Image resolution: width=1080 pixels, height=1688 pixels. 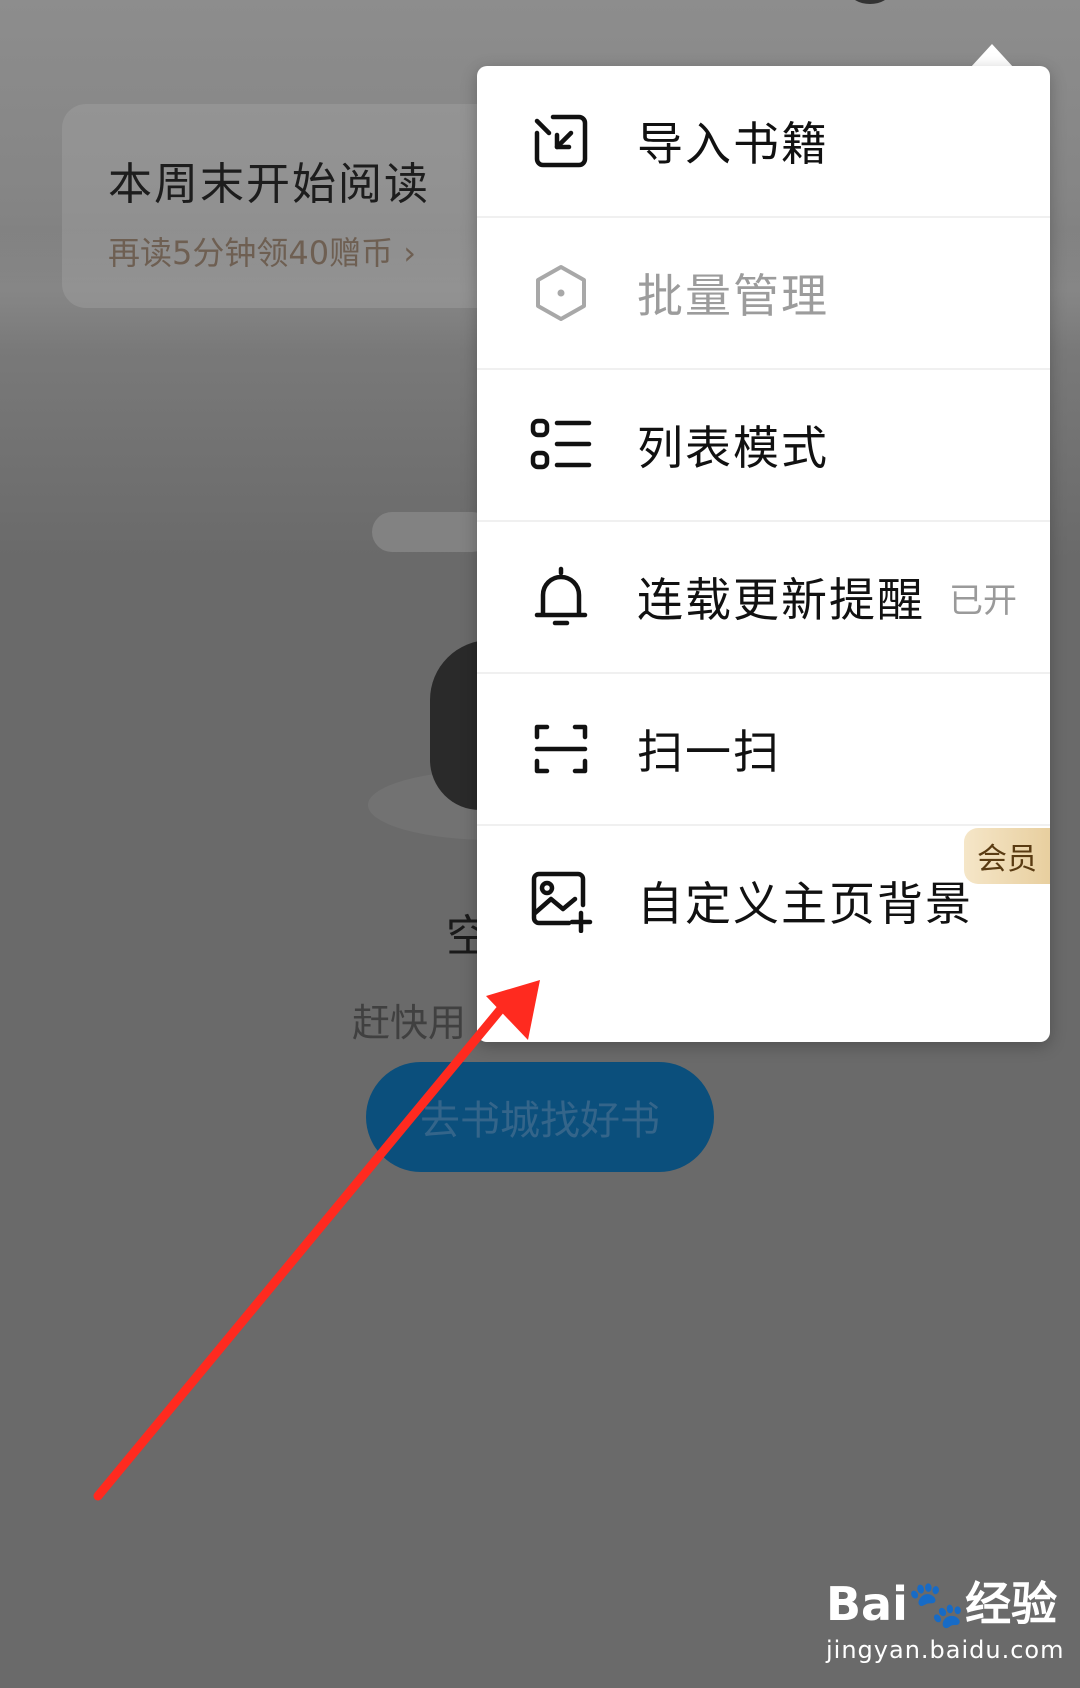 I want to click on baidu-jingyan-watermark: Bai🐾经验 jingyan.baidu.com, so click(x=951, y=1623).